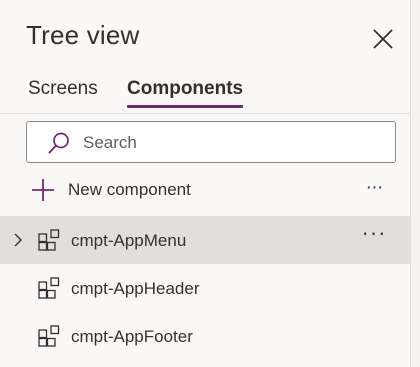  Describe the element at coordinates (374, 236) in the screenshot. I see `more-options-icon: ···` at that location.